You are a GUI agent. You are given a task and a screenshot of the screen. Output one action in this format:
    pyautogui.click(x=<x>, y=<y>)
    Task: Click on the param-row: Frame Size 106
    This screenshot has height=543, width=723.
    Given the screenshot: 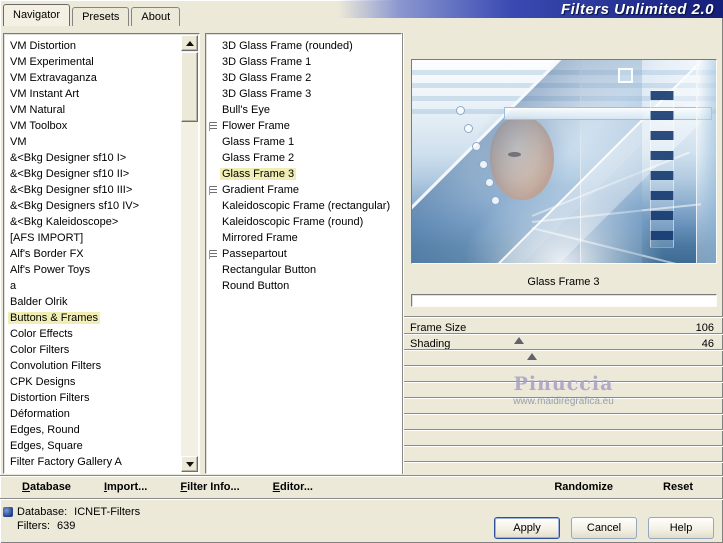 What is the action you would take?
    pyautogui.click(x=563, y=333)
    